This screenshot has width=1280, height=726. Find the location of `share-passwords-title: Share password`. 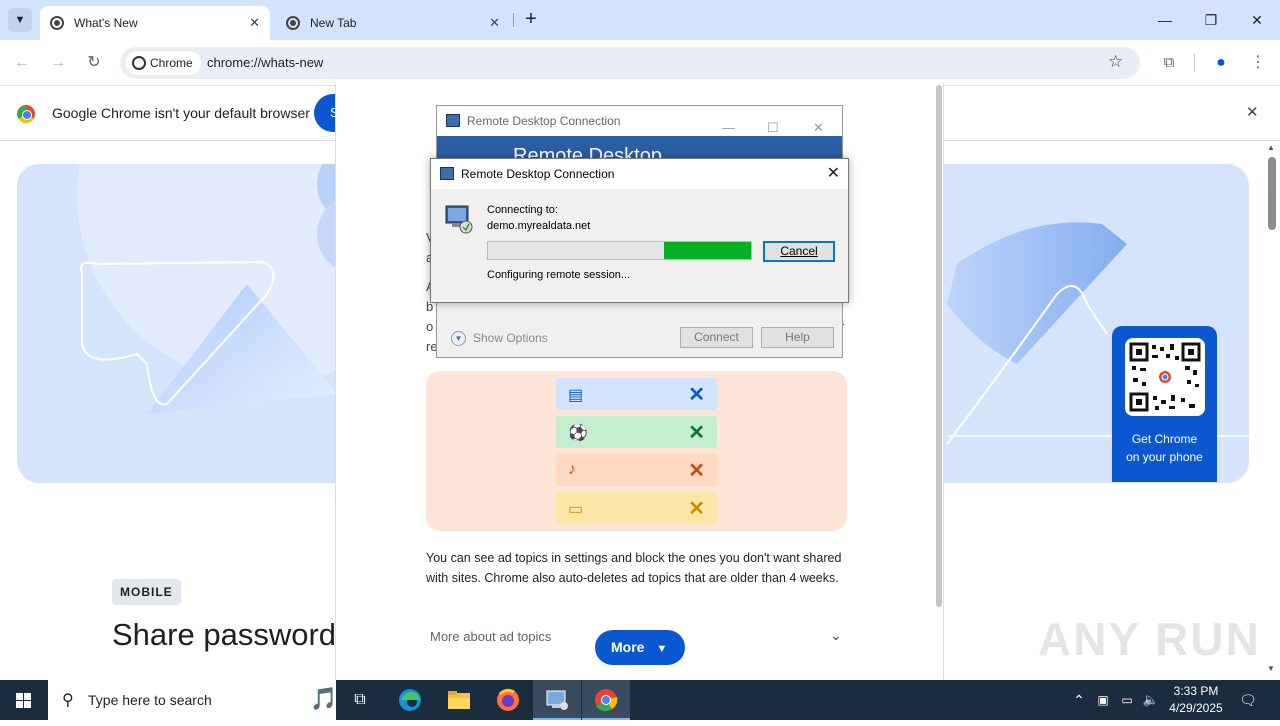

share-passwords-title: Share password is located at coordinates (224, 634).